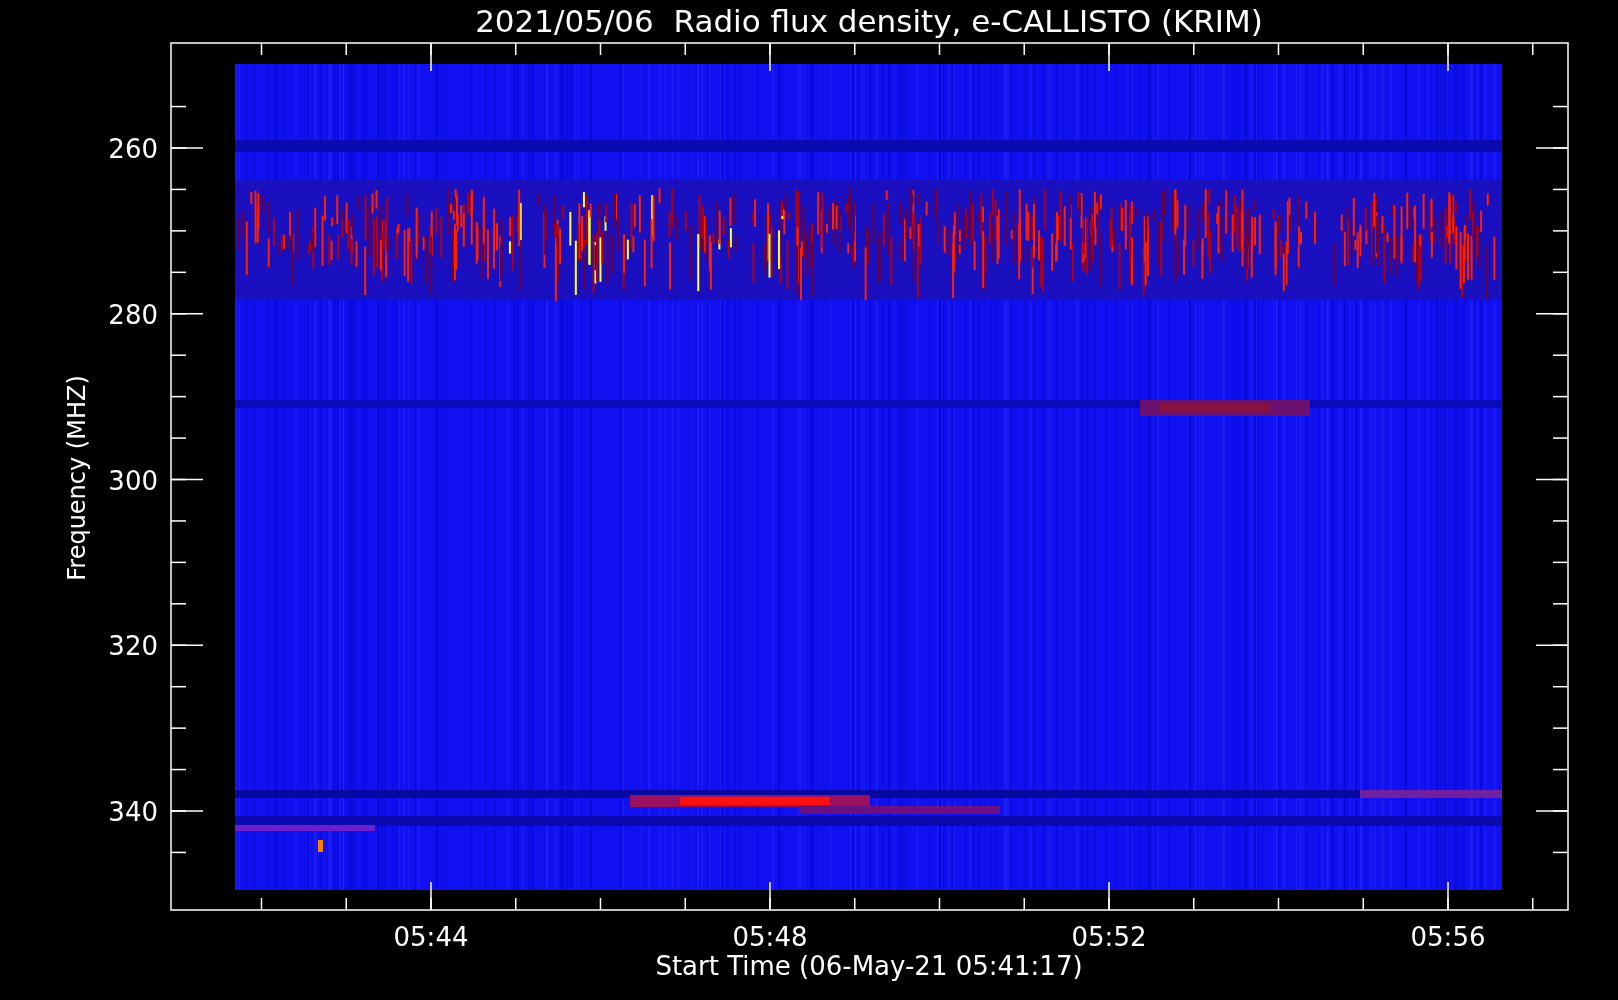  I want to click on y-axis-label: Frequency (MHZ), so click(77, 478).